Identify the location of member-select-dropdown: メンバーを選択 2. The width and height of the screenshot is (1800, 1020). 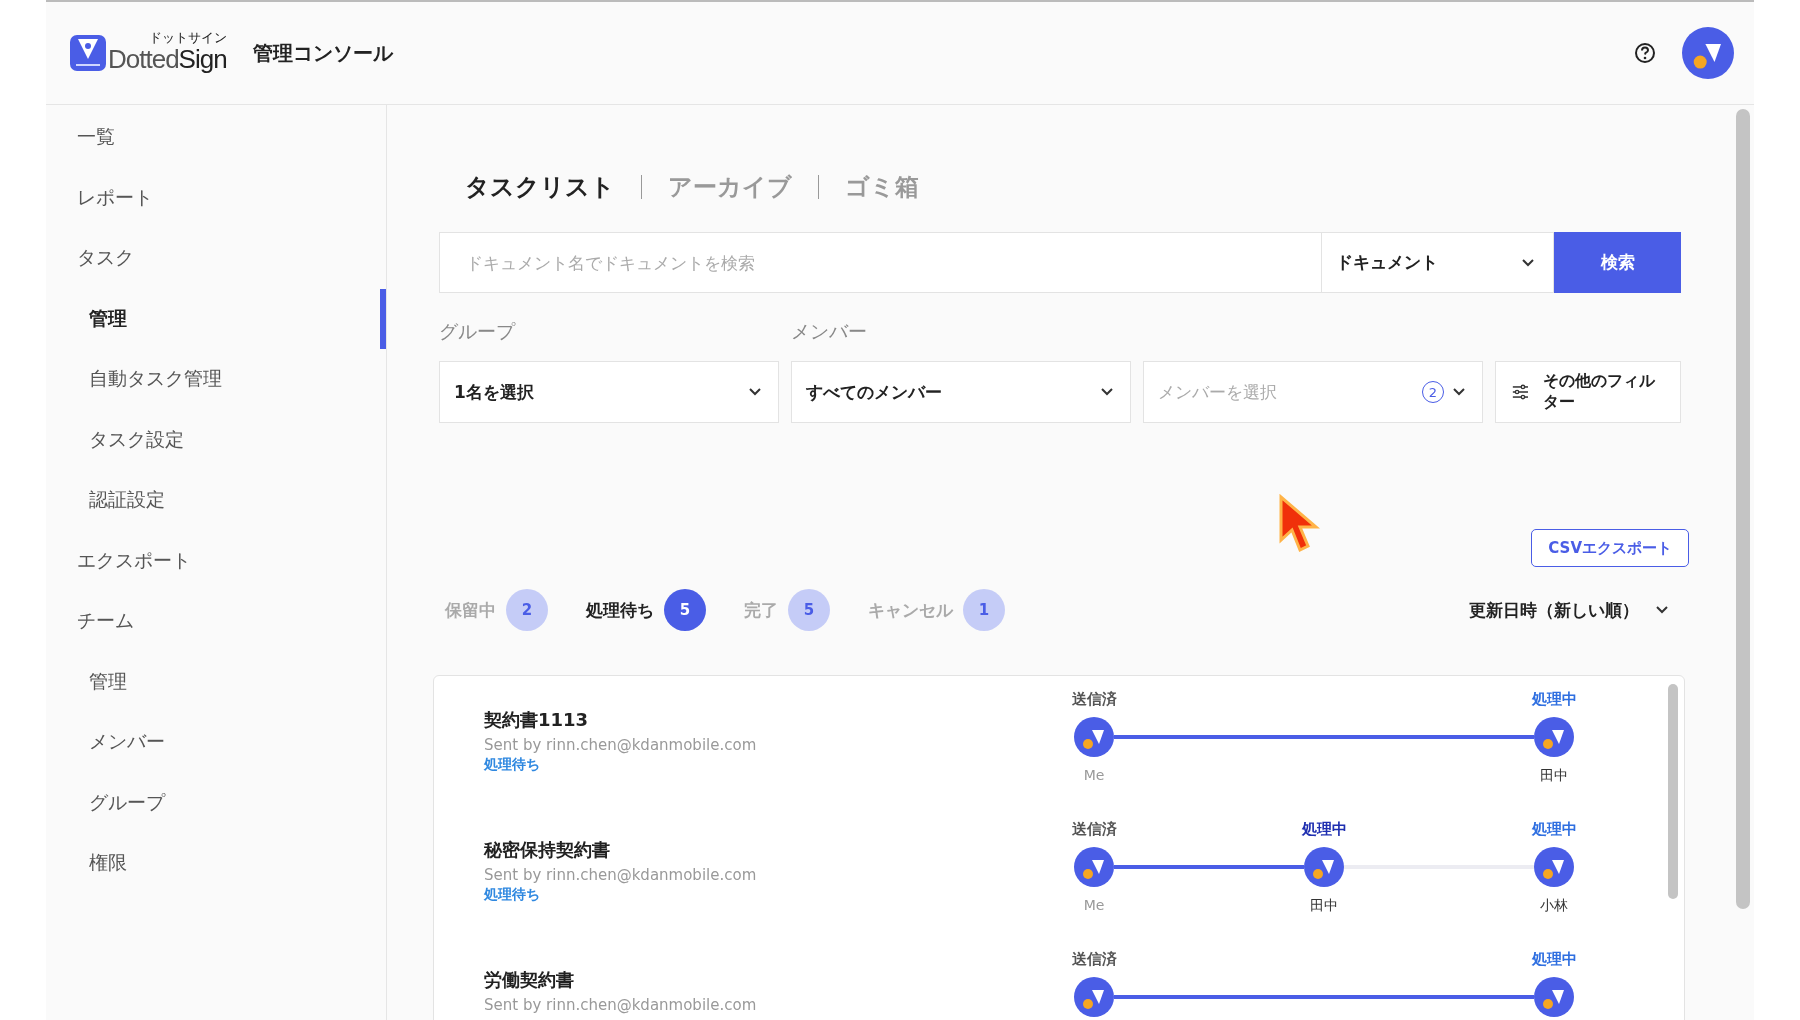
(1313, 392).